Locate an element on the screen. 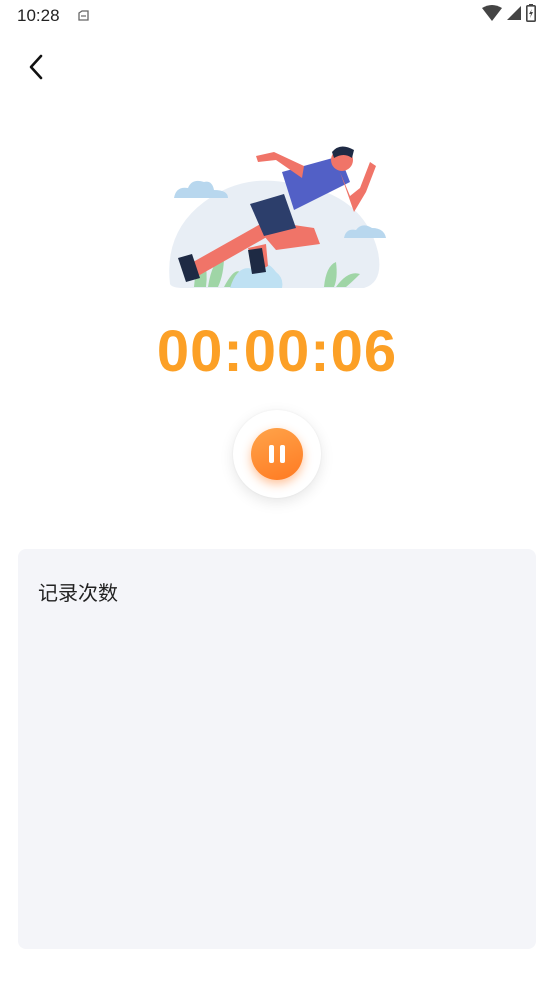  pause-icon is located at coordinates (277, 454).